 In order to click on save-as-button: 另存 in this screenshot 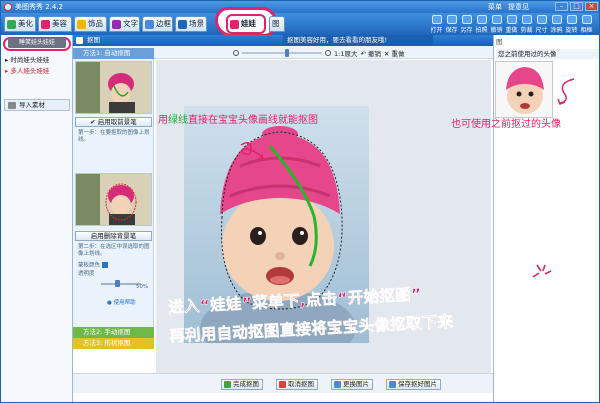, I will do `click(466, 24)`.